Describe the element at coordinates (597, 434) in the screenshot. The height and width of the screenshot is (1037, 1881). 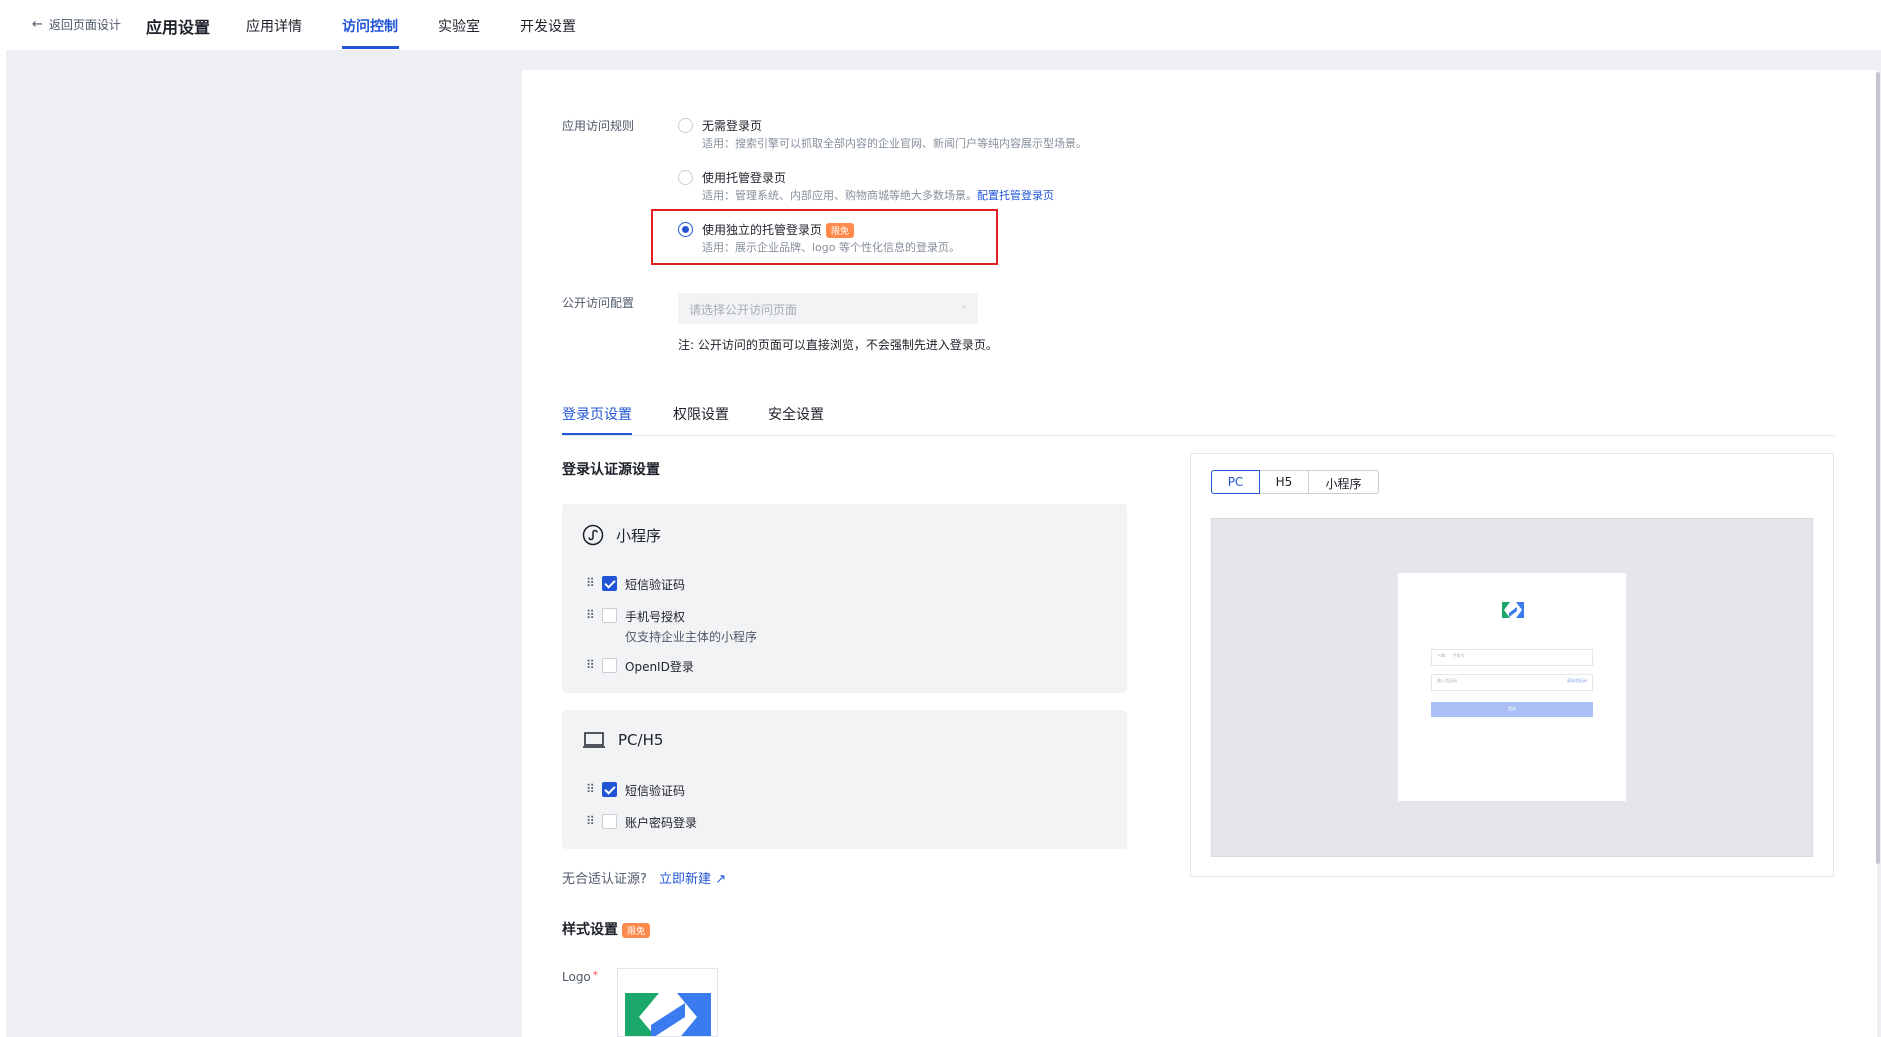
I see `active-subtab-indicator` at that location.